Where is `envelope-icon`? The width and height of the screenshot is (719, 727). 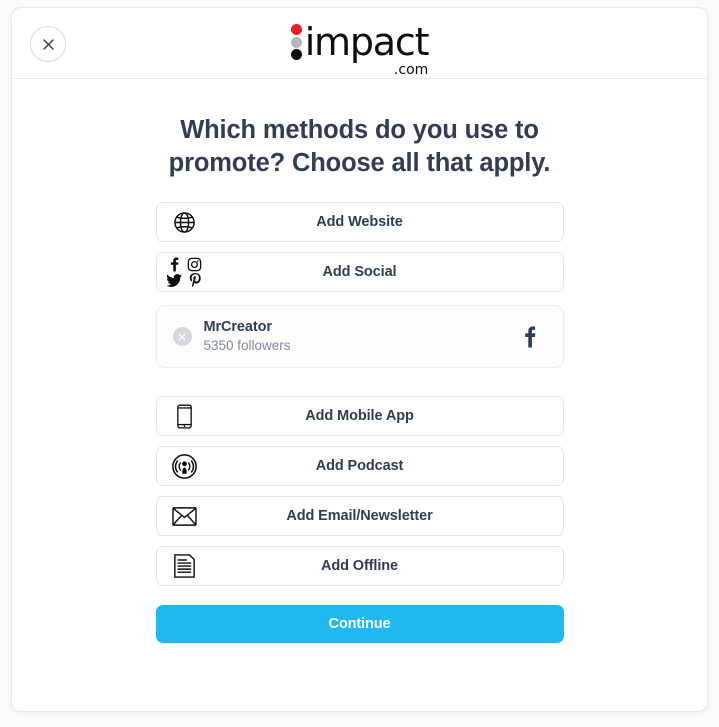
envelope-icon is located at coordinates (185, 516).